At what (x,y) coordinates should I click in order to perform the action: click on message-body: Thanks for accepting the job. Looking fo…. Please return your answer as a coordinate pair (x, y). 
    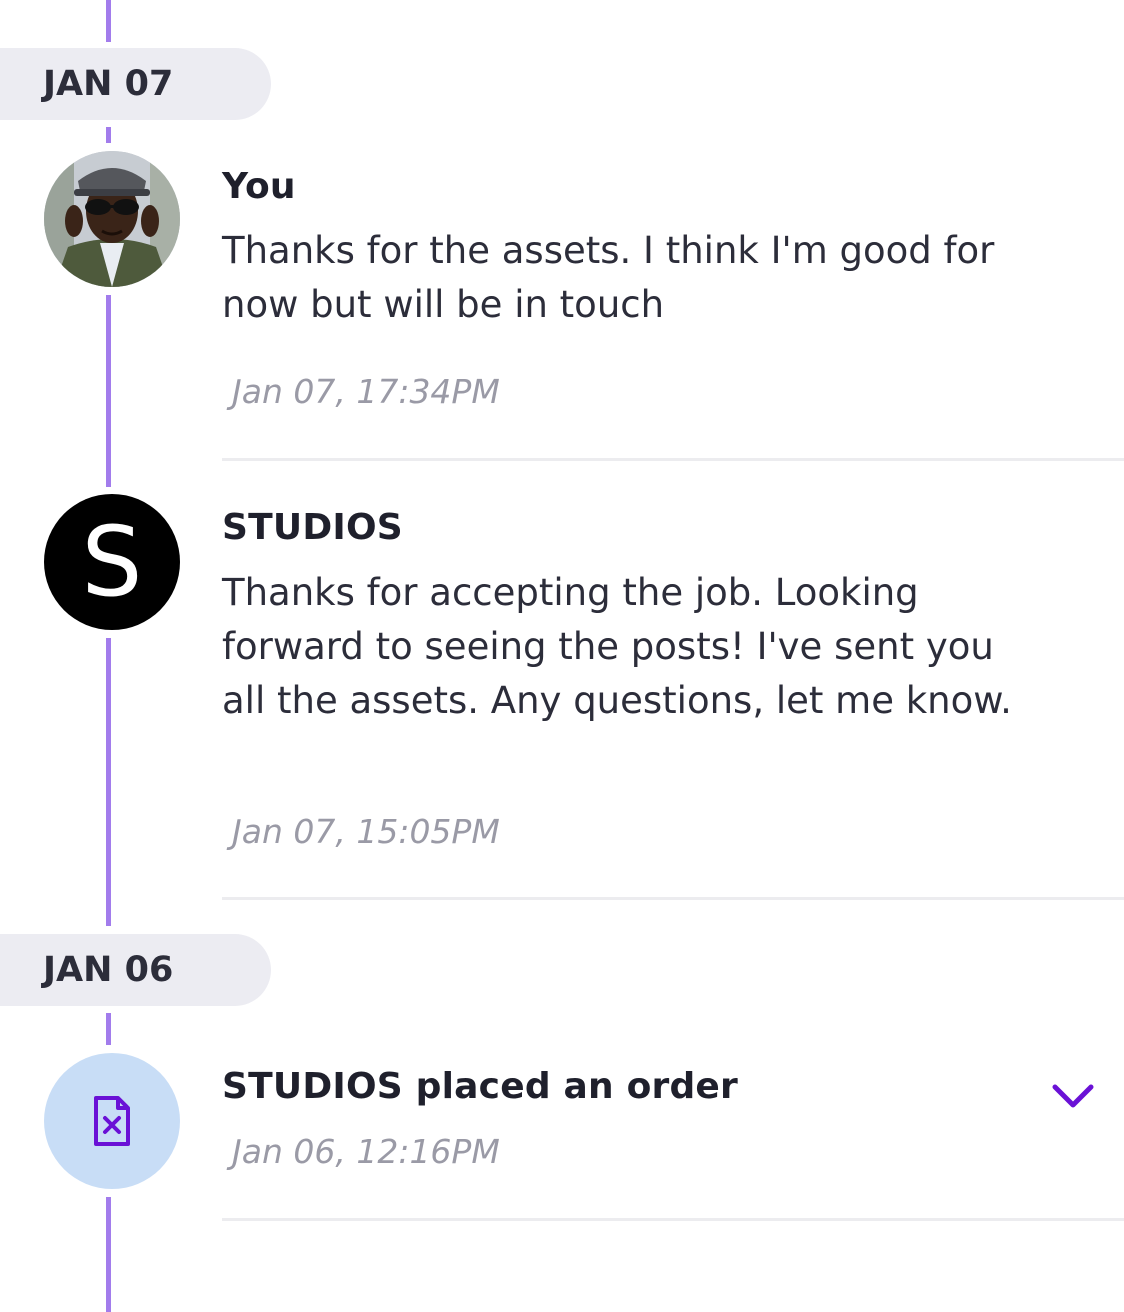
    Looking at the image, I should click on (617, 646).